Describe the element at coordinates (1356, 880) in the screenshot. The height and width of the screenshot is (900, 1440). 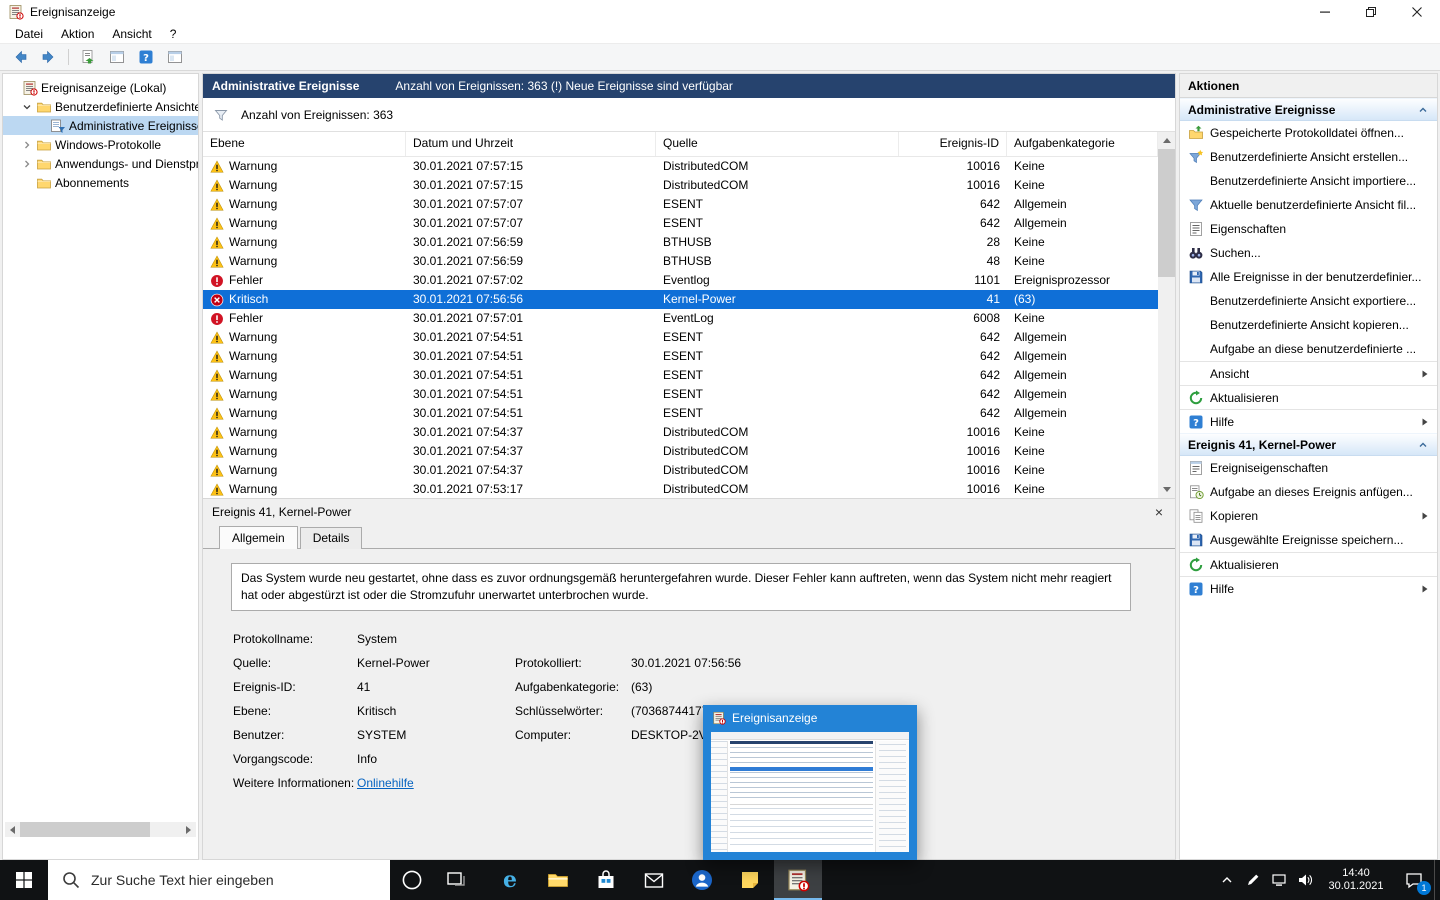
I see `taskbar-clock: 14:40 30.01.2021` at that location.